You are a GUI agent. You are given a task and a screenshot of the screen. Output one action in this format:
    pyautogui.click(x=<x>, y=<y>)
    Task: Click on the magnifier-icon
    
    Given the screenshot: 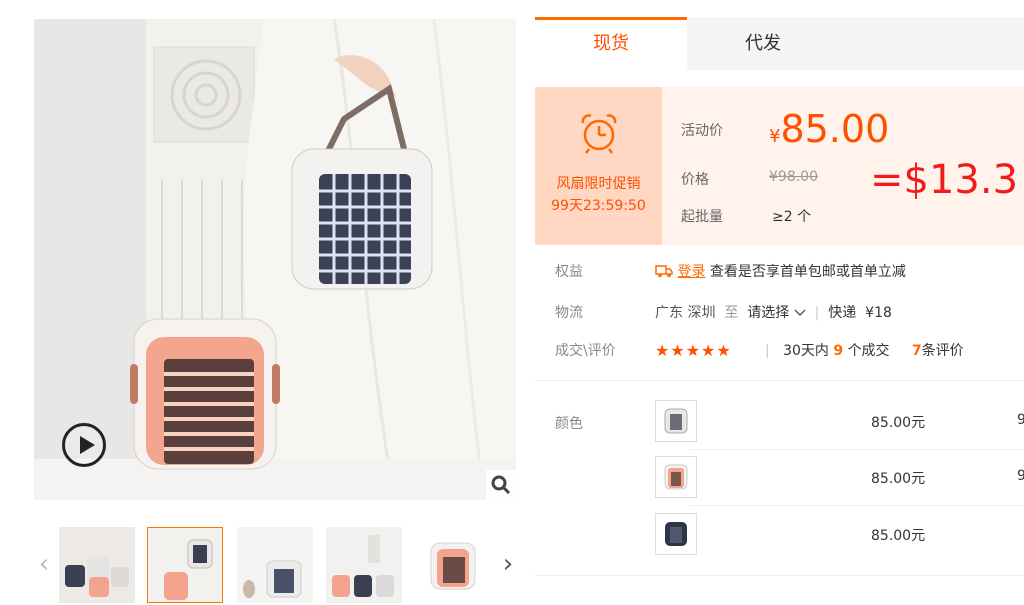 What is the action you would take?
    pyautogui.click(x=501, y=485)
    